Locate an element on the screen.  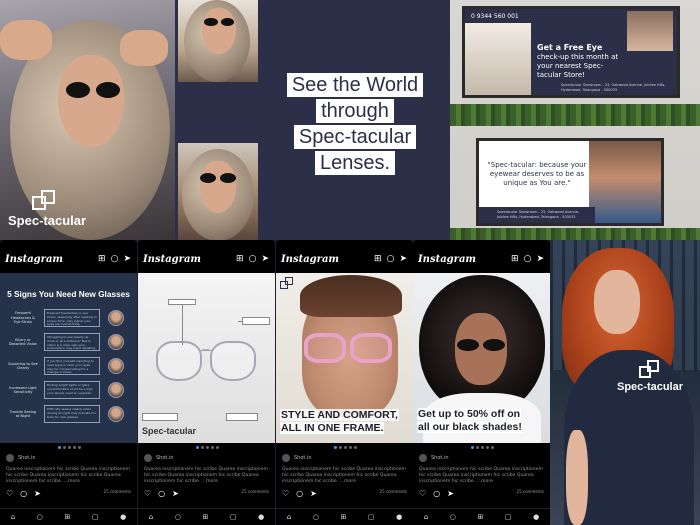
instagram-wordmark: Instagram is located at coordinates (172, 259).